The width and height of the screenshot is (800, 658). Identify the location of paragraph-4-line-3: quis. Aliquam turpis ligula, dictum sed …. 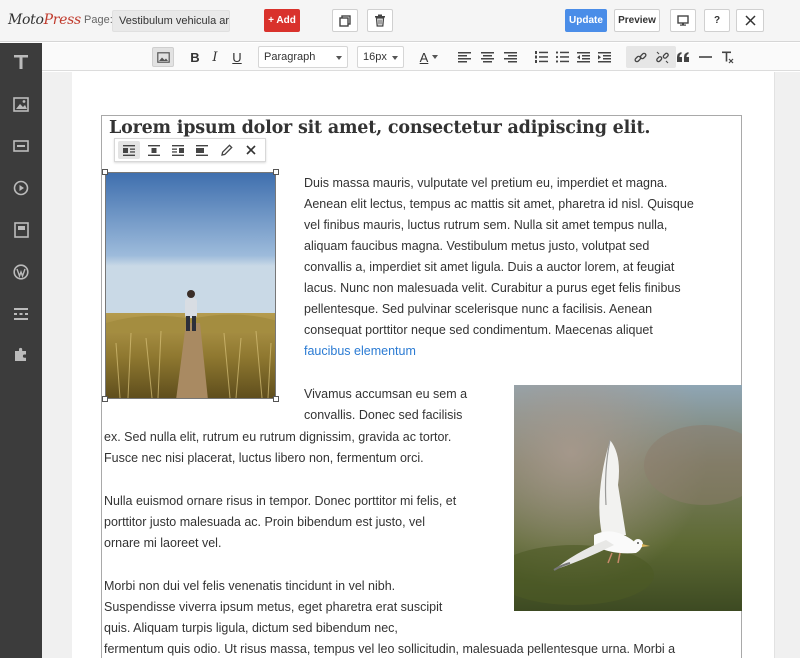
(251, 628).